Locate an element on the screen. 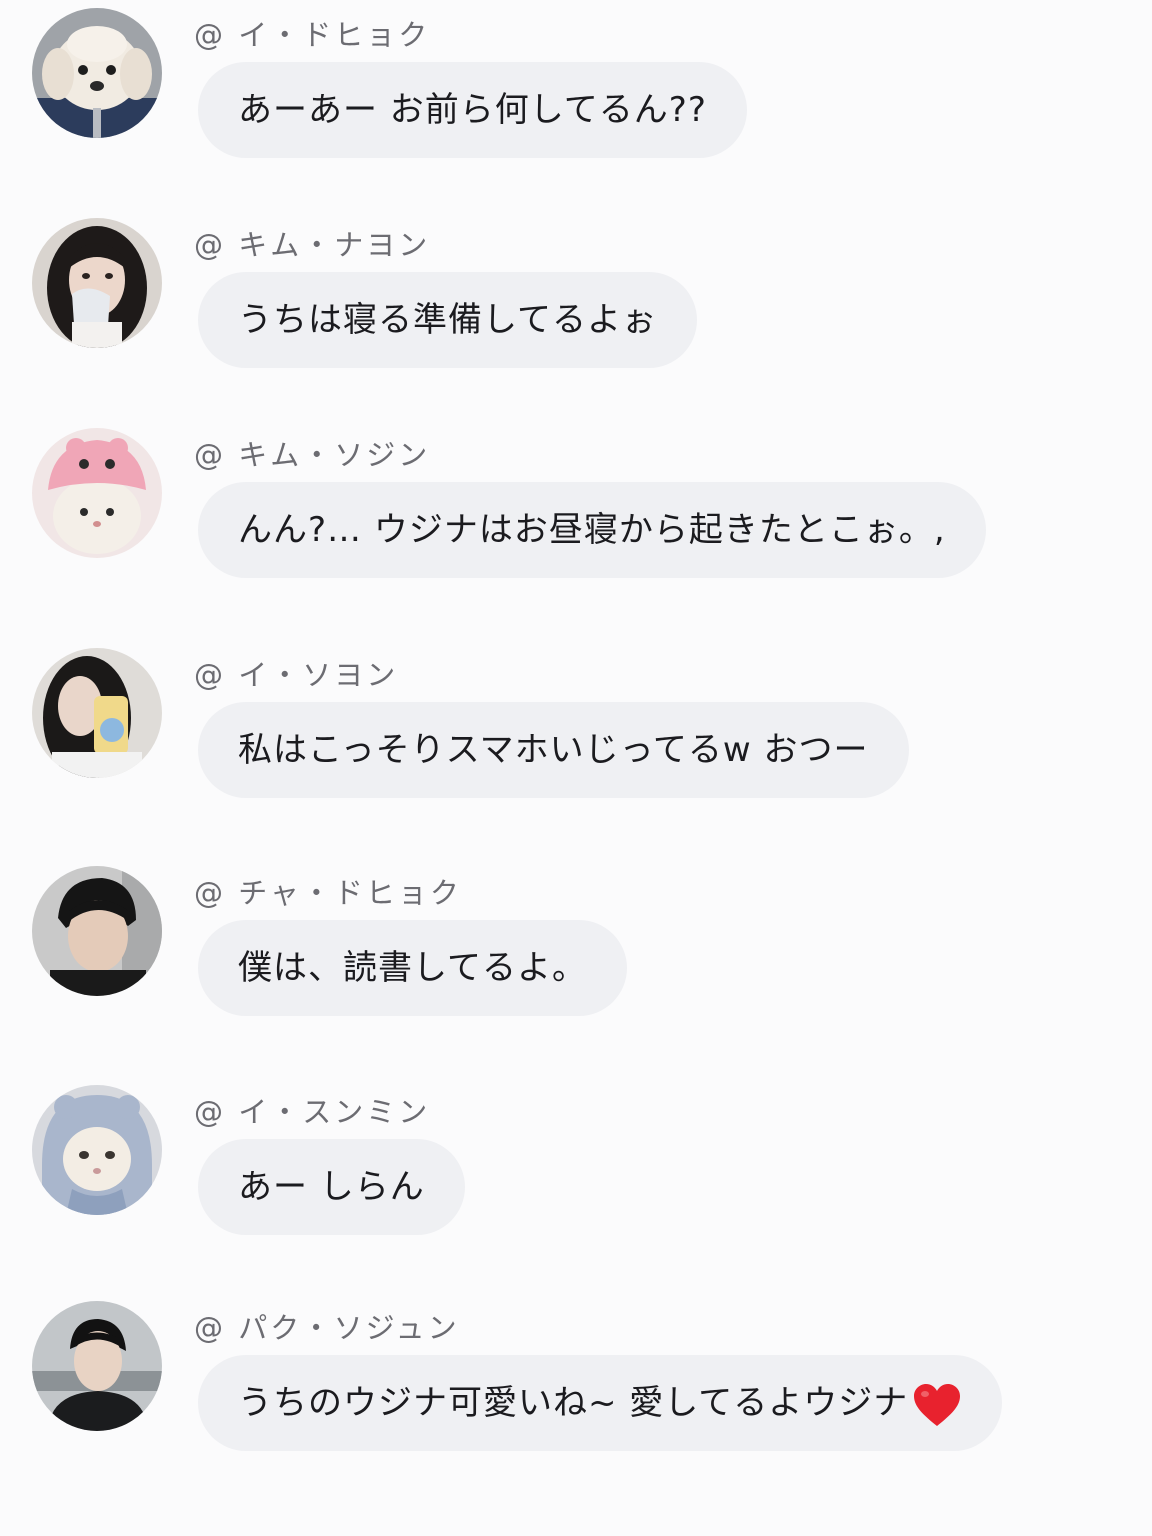  message-bubble: うちは寝る準備してるよぉ is located at coordinates (447, 320).